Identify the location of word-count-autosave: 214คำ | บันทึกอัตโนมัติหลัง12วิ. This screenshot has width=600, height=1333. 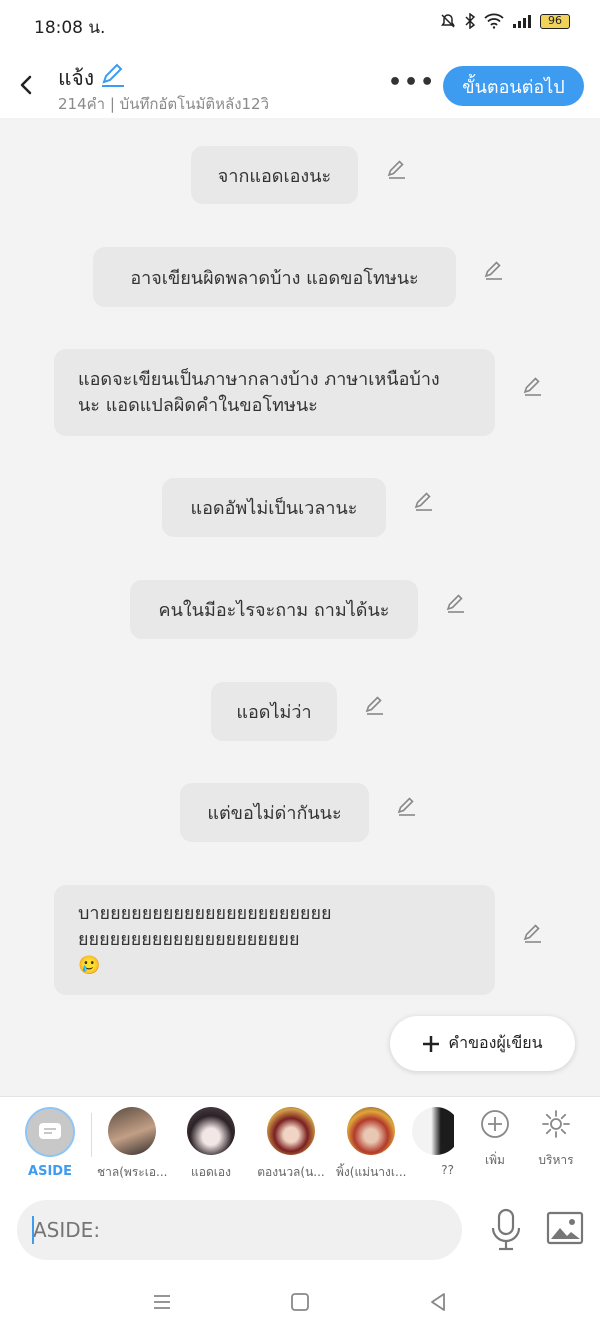
(164, 104).